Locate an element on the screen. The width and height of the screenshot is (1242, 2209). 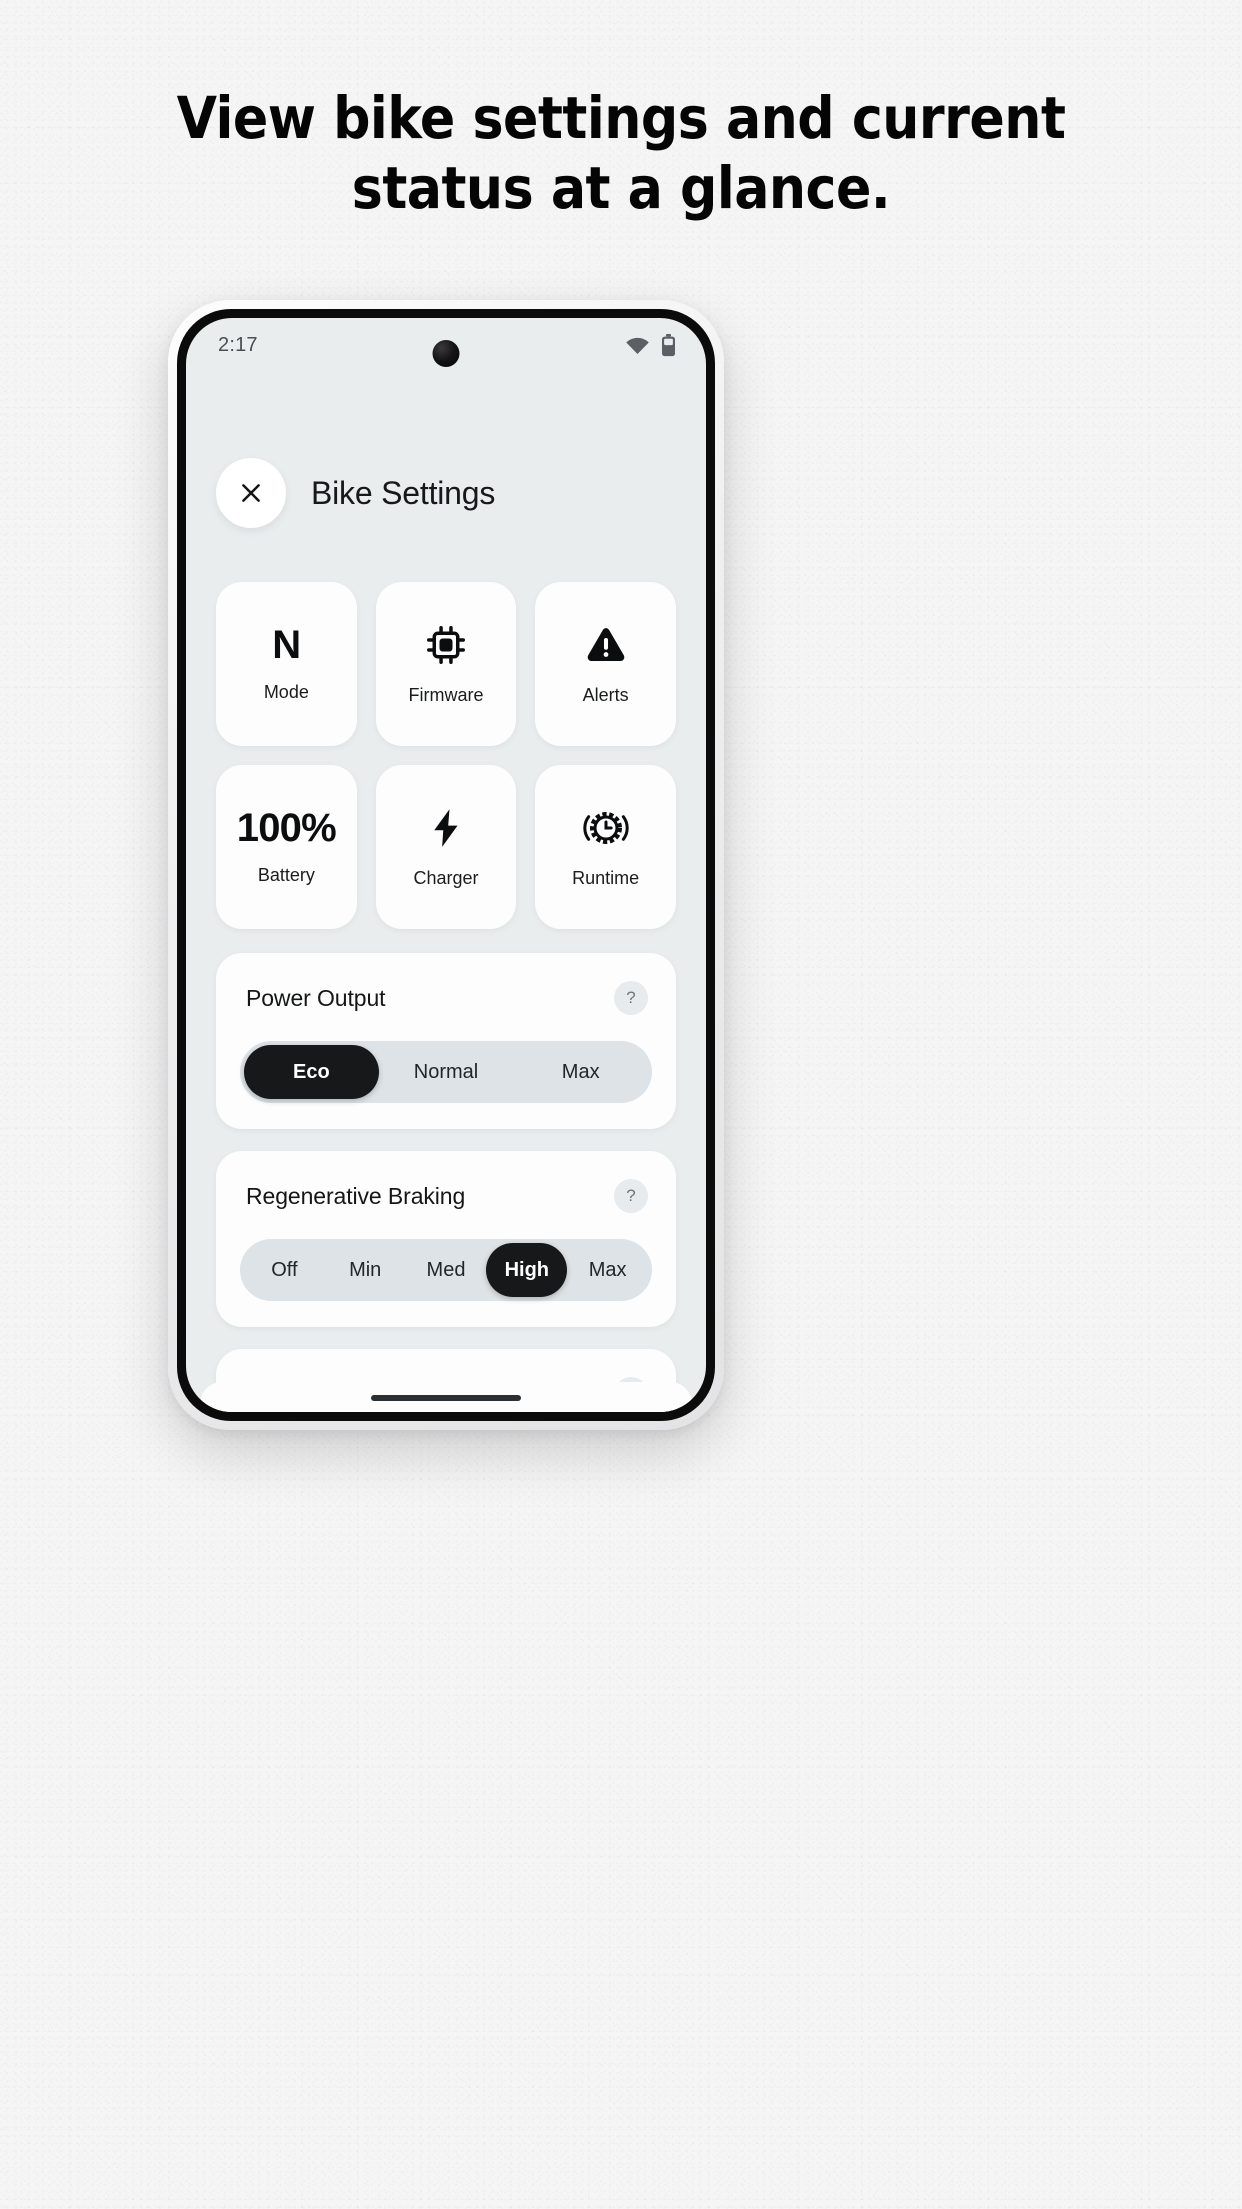
status-bar-clock: 2:17 is located at coordinates (238, 344).